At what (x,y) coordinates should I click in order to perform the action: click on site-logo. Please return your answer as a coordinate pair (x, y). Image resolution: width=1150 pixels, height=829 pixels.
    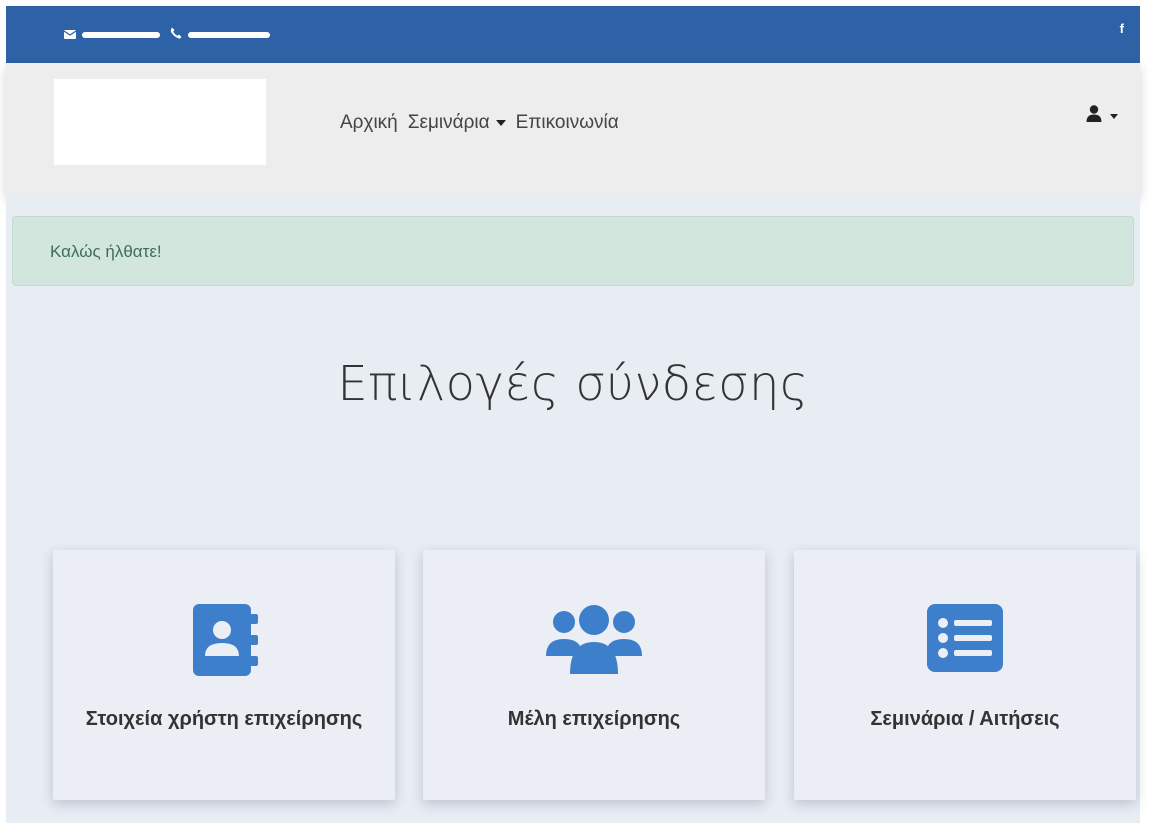
    Looking at the image, I should click on (160, 122).